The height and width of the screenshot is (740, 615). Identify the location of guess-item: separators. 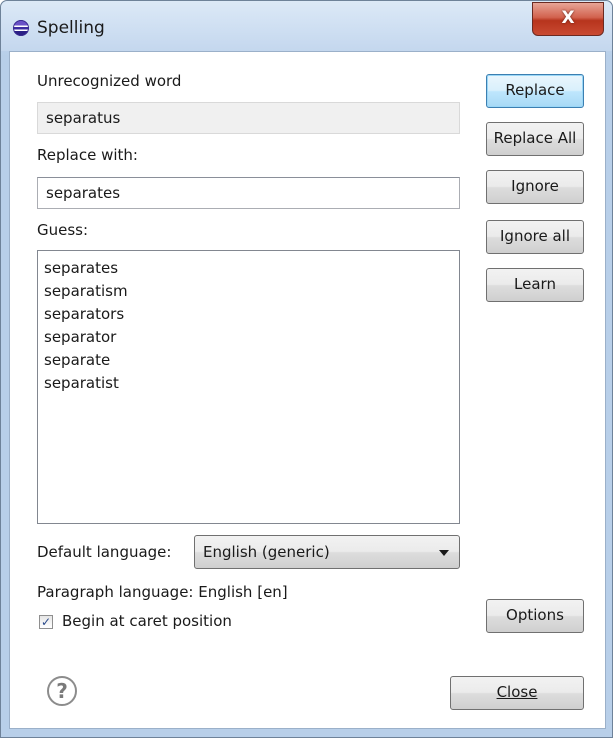
(248, 314).